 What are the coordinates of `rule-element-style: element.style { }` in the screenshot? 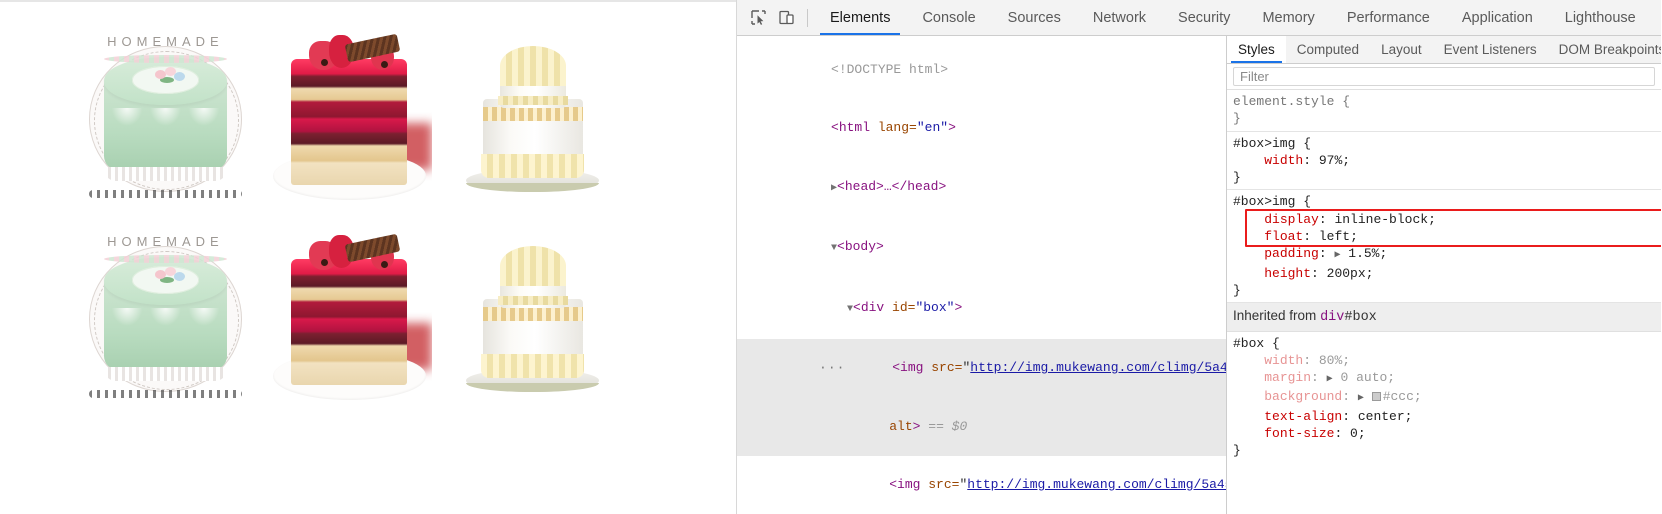 It's located at (1444, 111).